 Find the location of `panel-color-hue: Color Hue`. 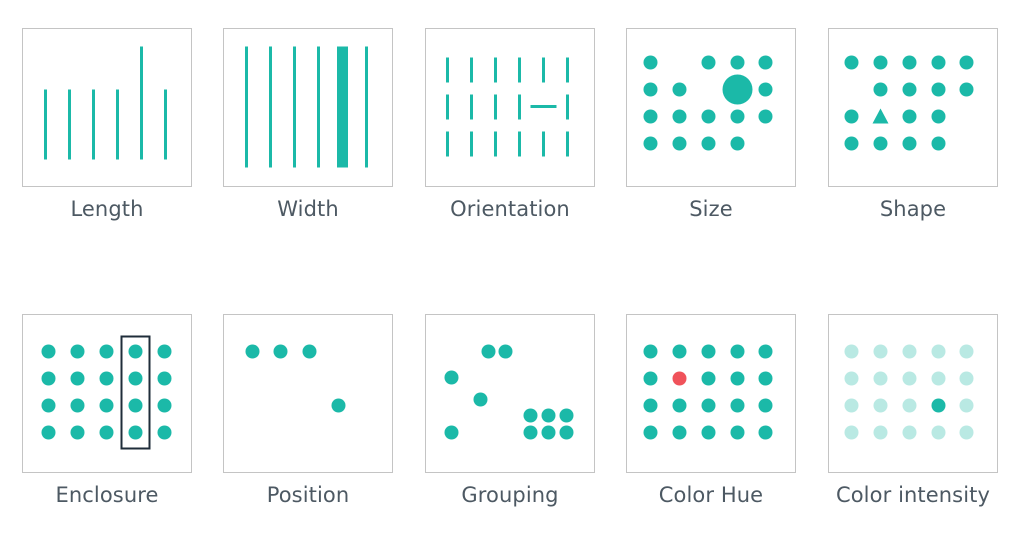

panel-color-hue: Color Hue is located at coordinates (711, 410).